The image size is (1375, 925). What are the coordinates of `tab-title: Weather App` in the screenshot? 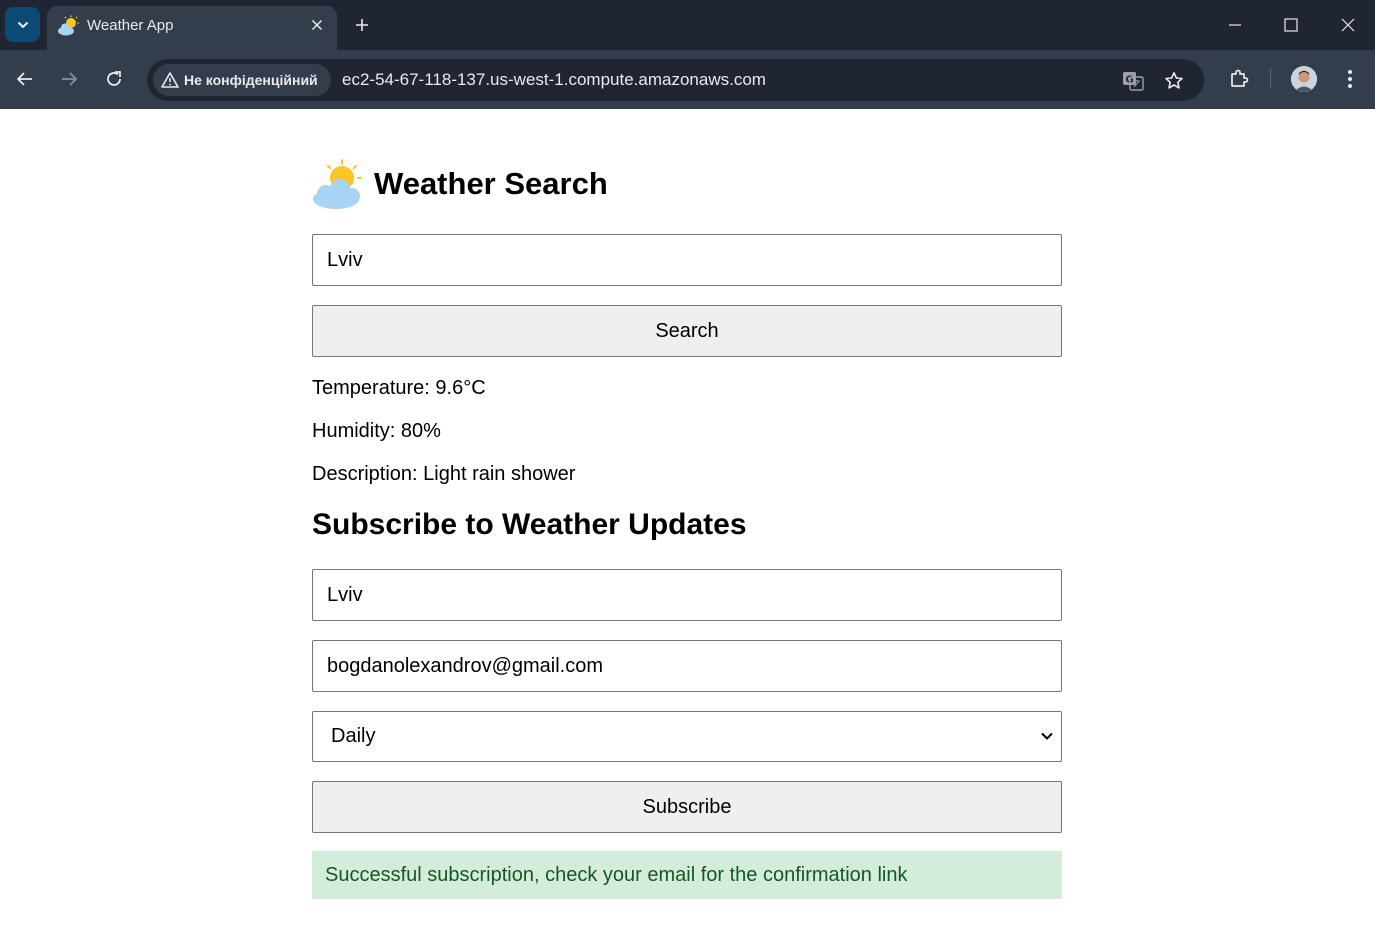 It's located at (130, 25).